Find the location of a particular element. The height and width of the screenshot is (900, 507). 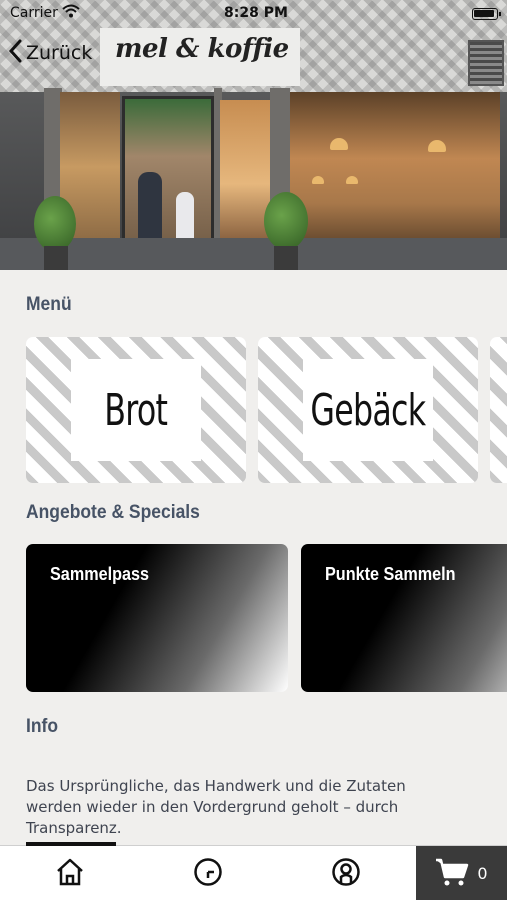

tab-bar: 0 is located at coordinates (253, 871).